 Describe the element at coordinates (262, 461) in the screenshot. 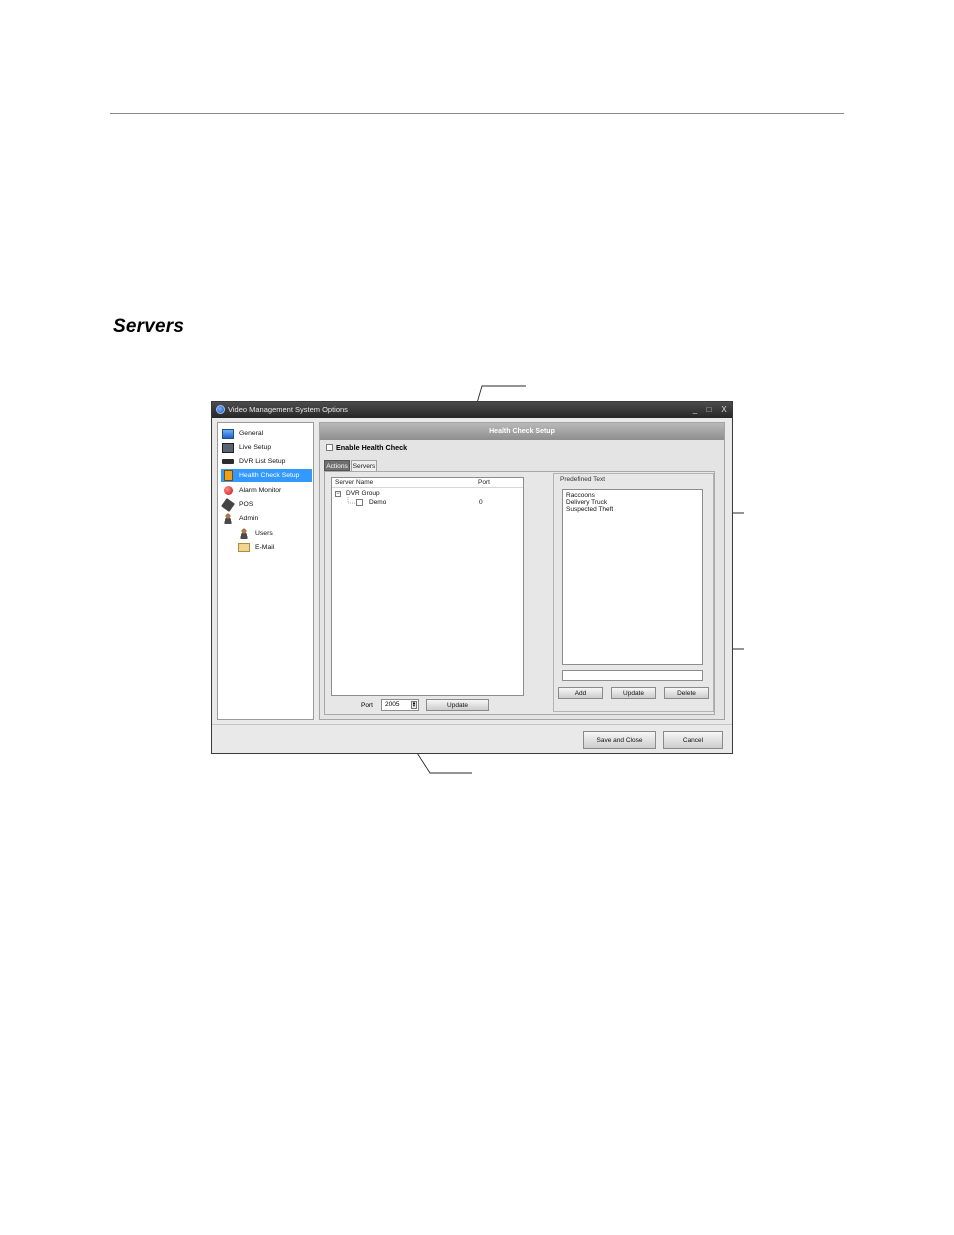

I see `nav-item-label: DVR List Setup` at that location.